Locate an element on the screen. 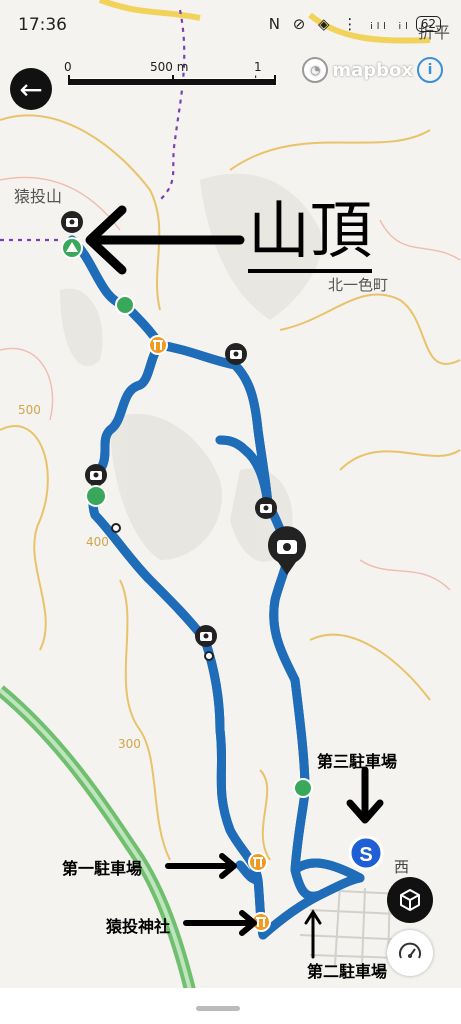 The image size is (461, 1024). 3d-view-button is located at coordinates (410, 900).